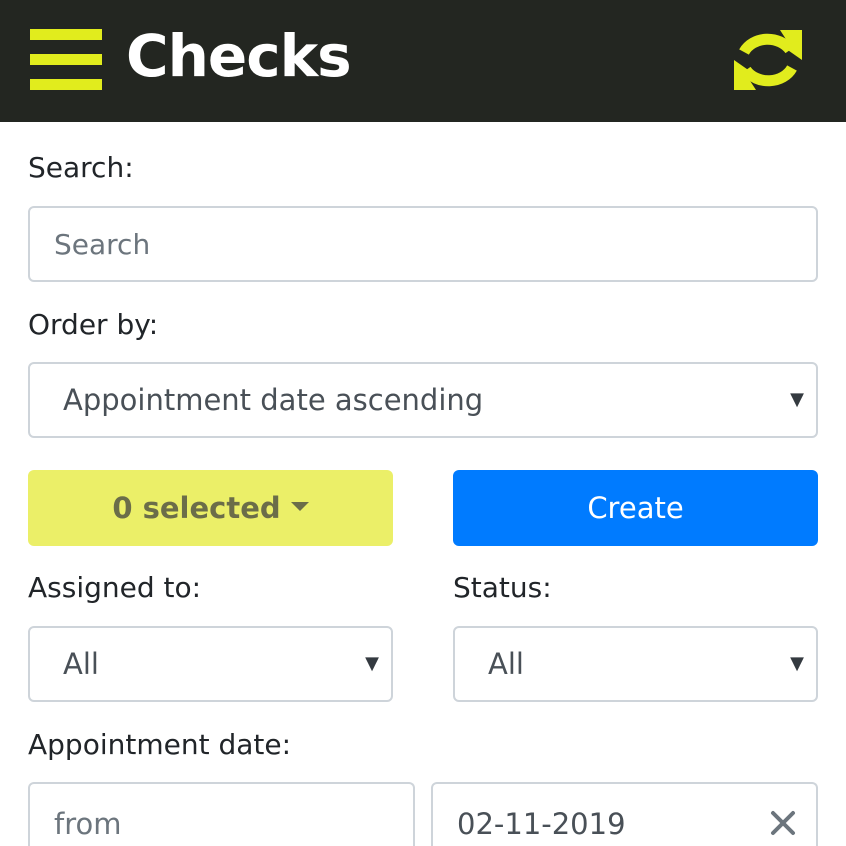 Image resolution: width=846 pixels, height=846 pixels. I want to click on selected-dropdown-button: 0 selected, so click(210, 508).